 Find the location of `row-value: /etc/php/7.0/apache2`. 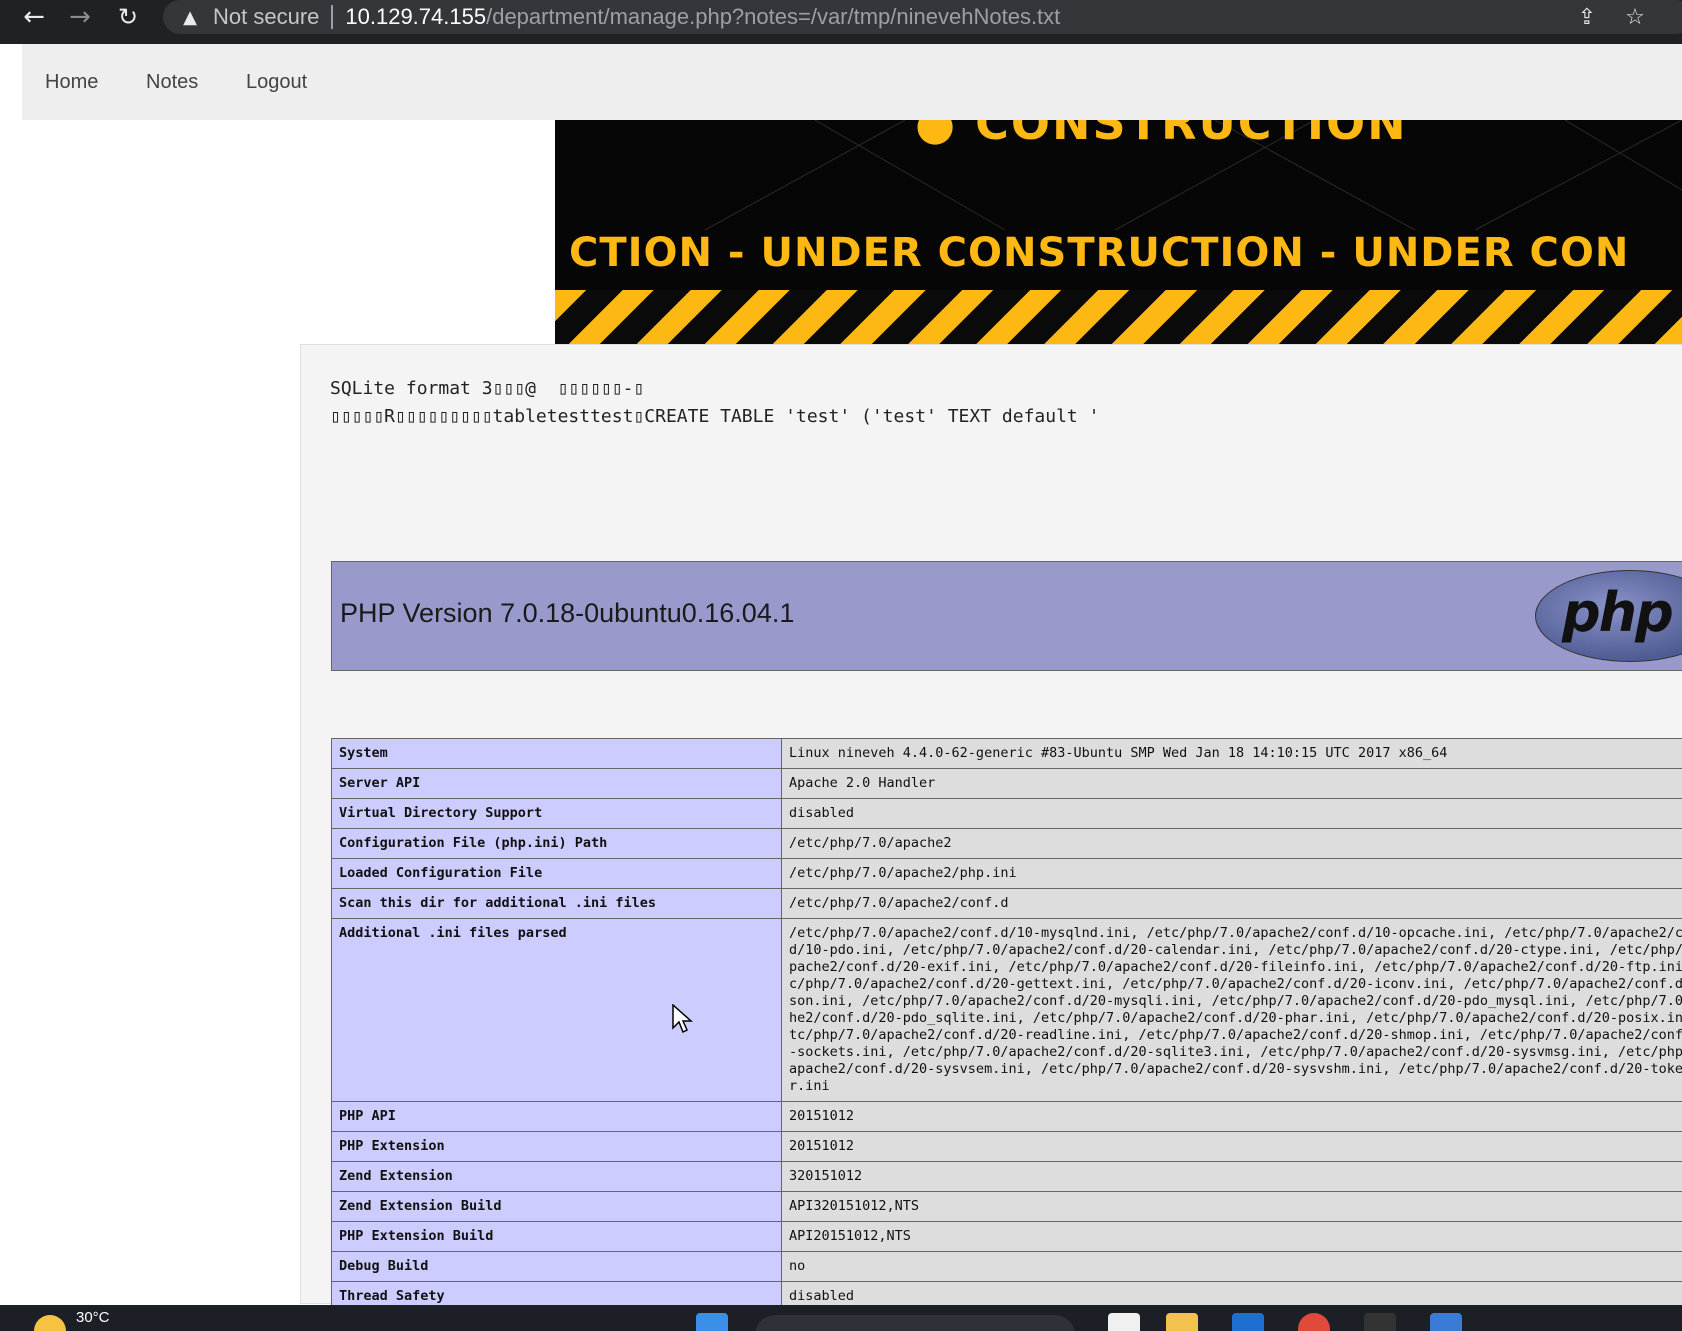

row-value: /etc/php/7.0/apache2 is located at coordinates (1231, 843).